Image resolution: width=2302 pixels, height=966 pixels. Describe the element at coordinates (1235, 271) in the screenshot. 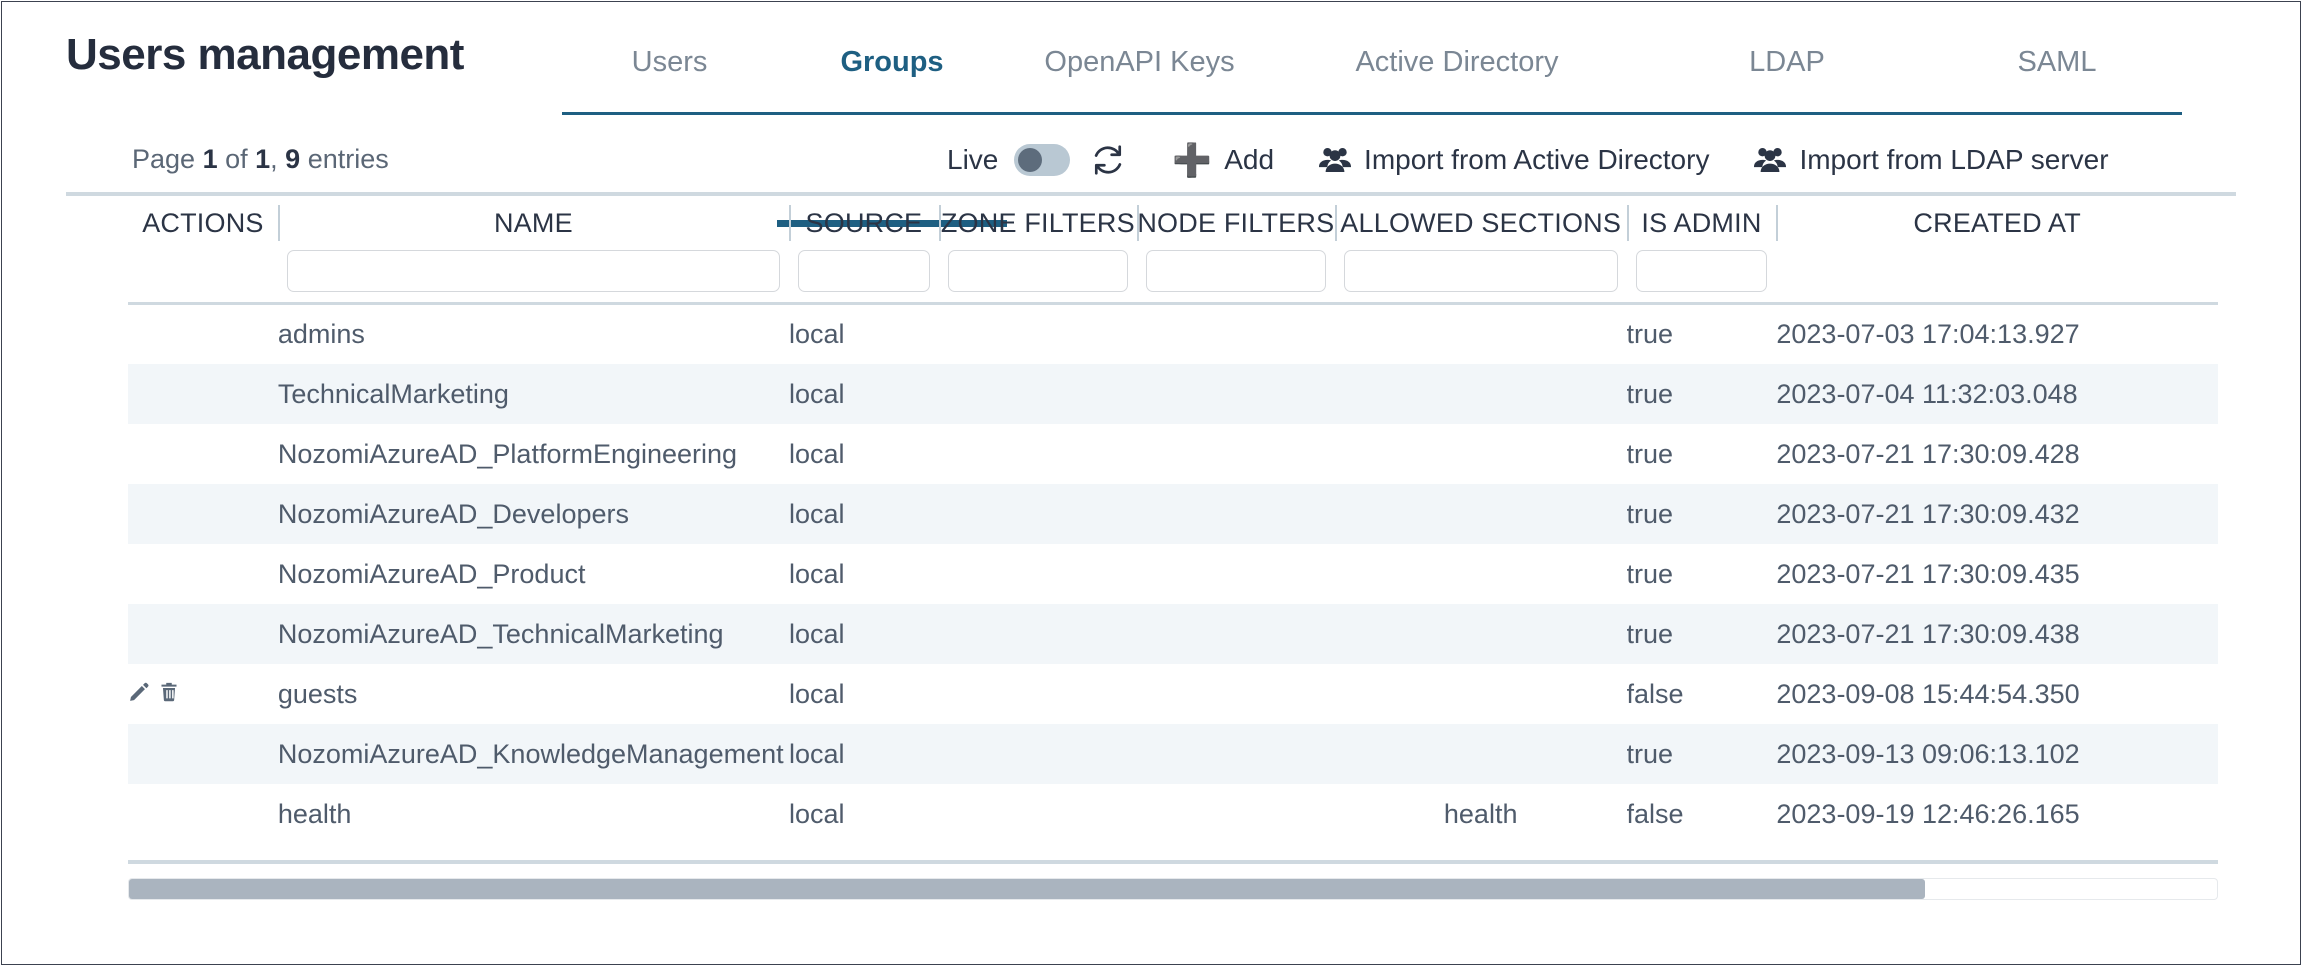

I see `filter-input-node` at that location.